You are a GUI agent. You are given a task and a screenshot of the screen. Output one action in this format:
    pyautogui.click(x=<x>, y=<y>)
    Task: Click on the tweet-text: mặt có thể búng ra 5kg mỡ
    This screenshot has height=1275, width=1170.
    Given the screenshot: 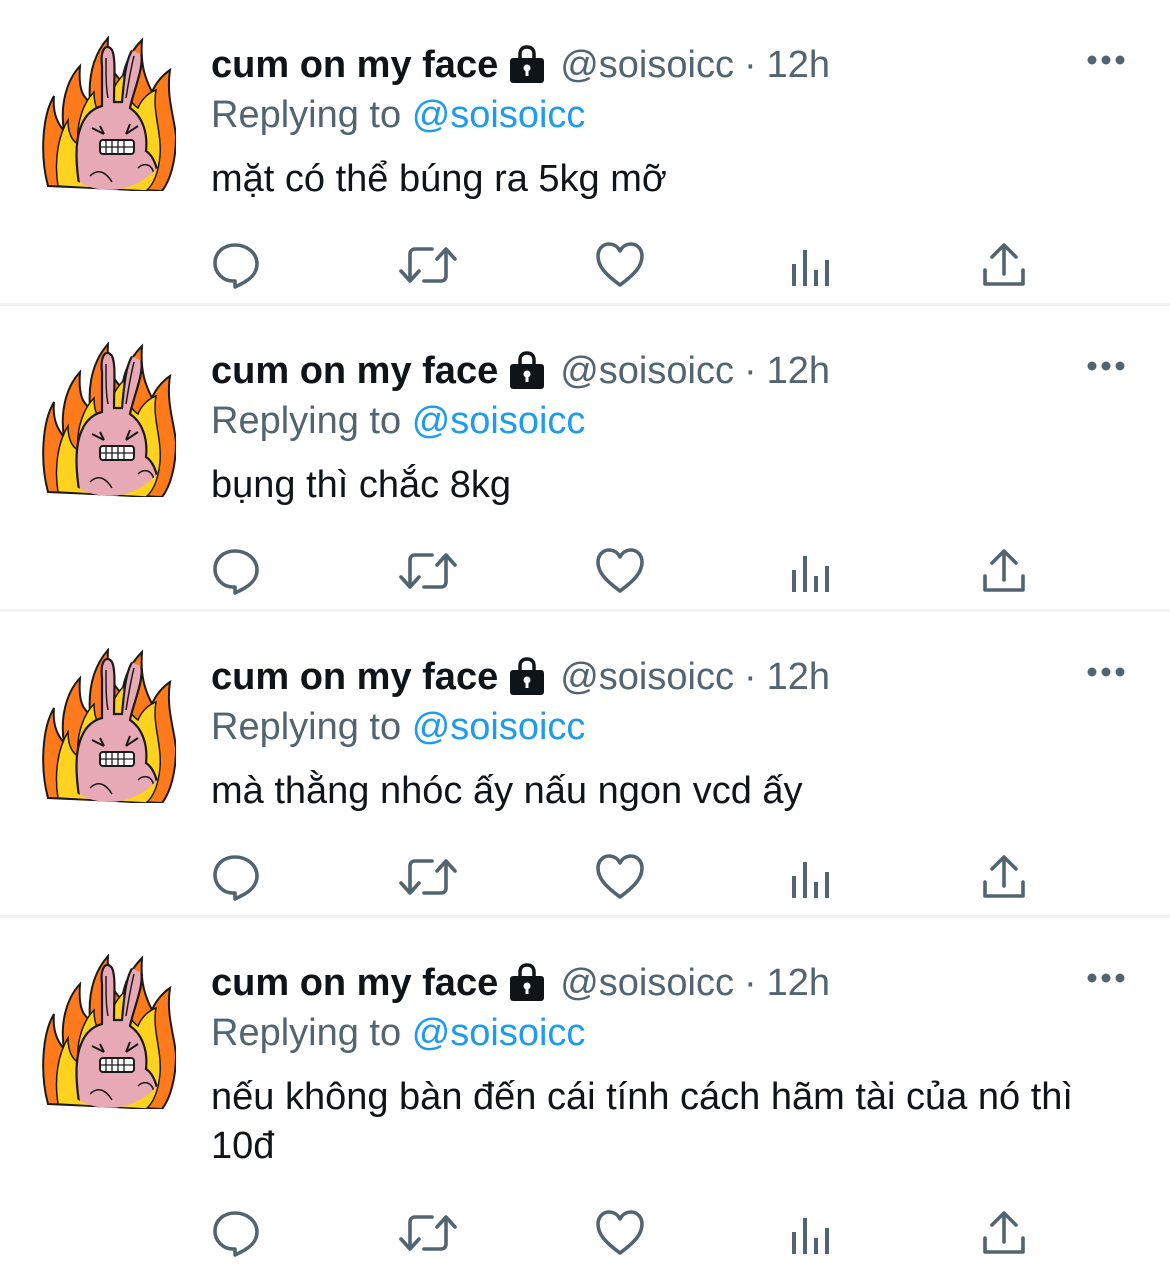 What is the action you would take?
    pyautogui.click(x=439, y=179)
    